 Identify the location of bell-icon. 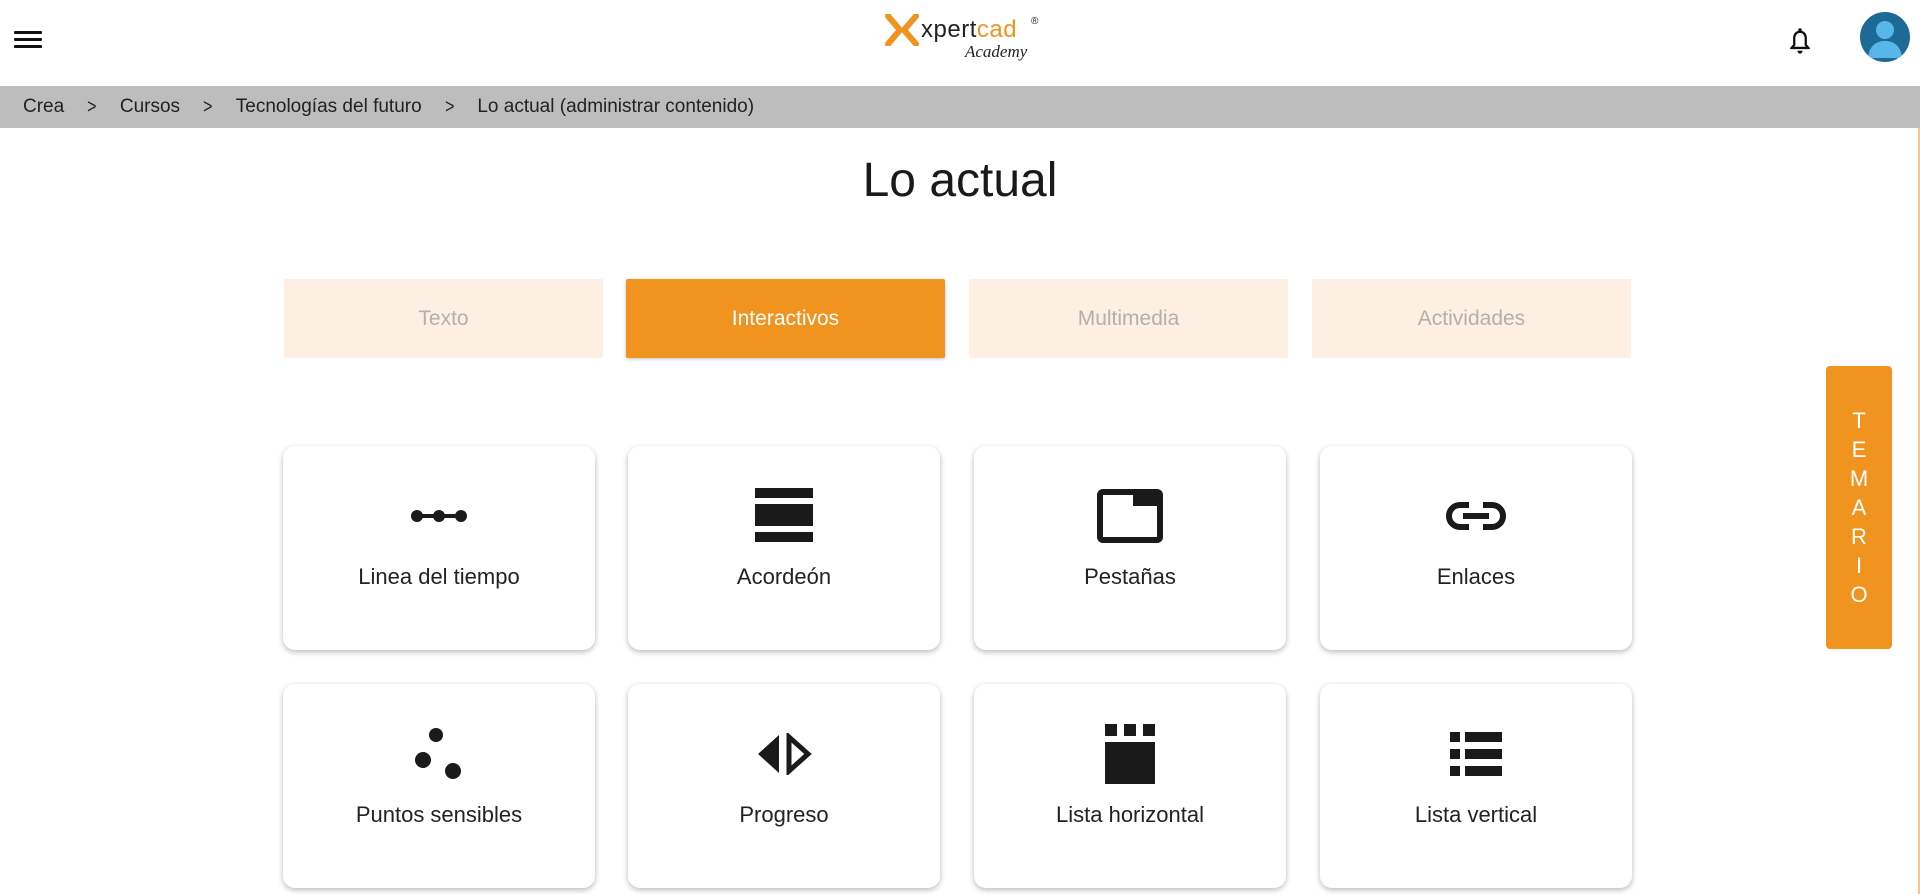
(1800, 41).